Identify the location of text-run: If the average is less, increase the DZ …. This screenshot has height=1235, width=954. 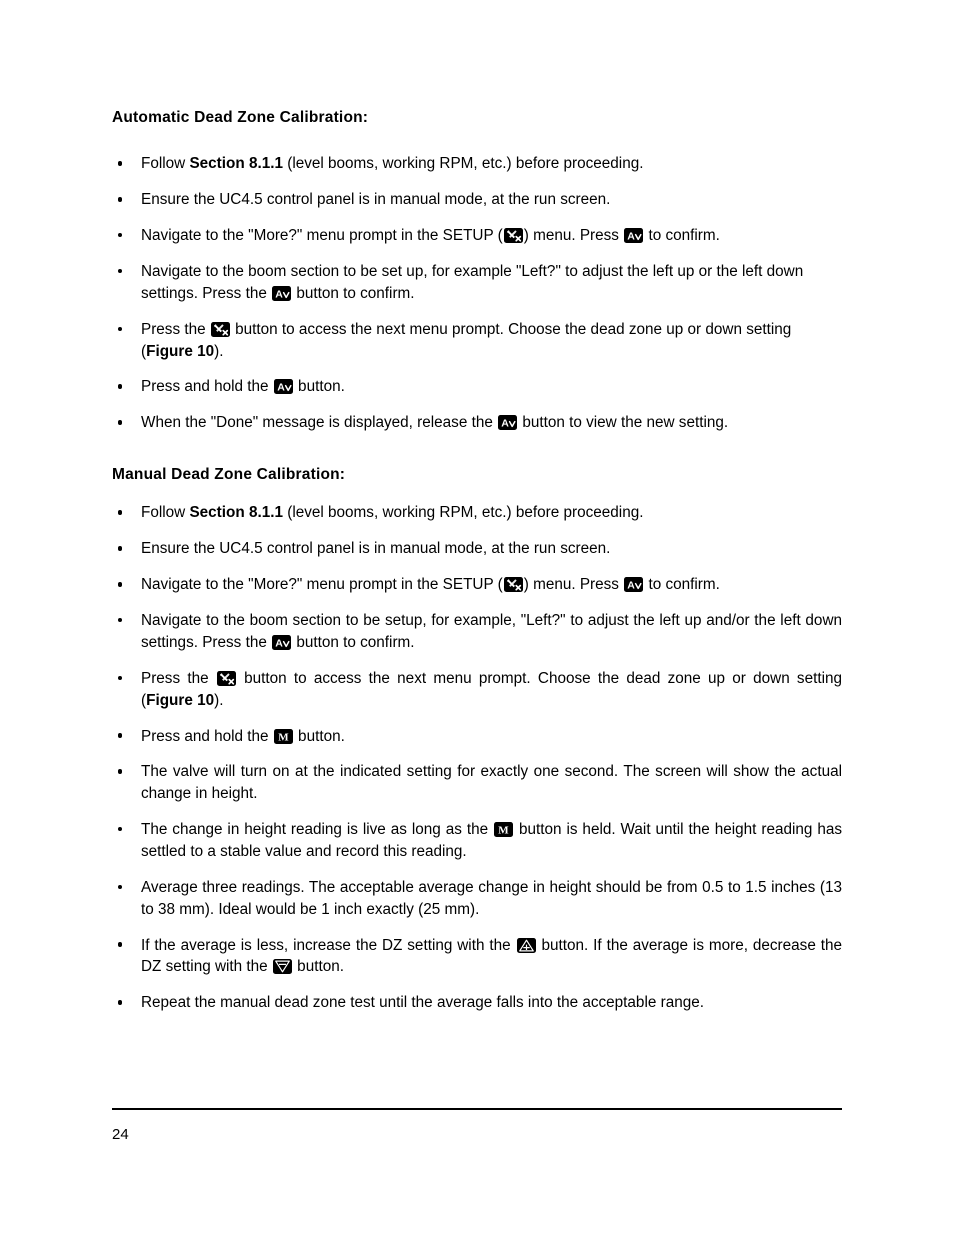
(328, 945).